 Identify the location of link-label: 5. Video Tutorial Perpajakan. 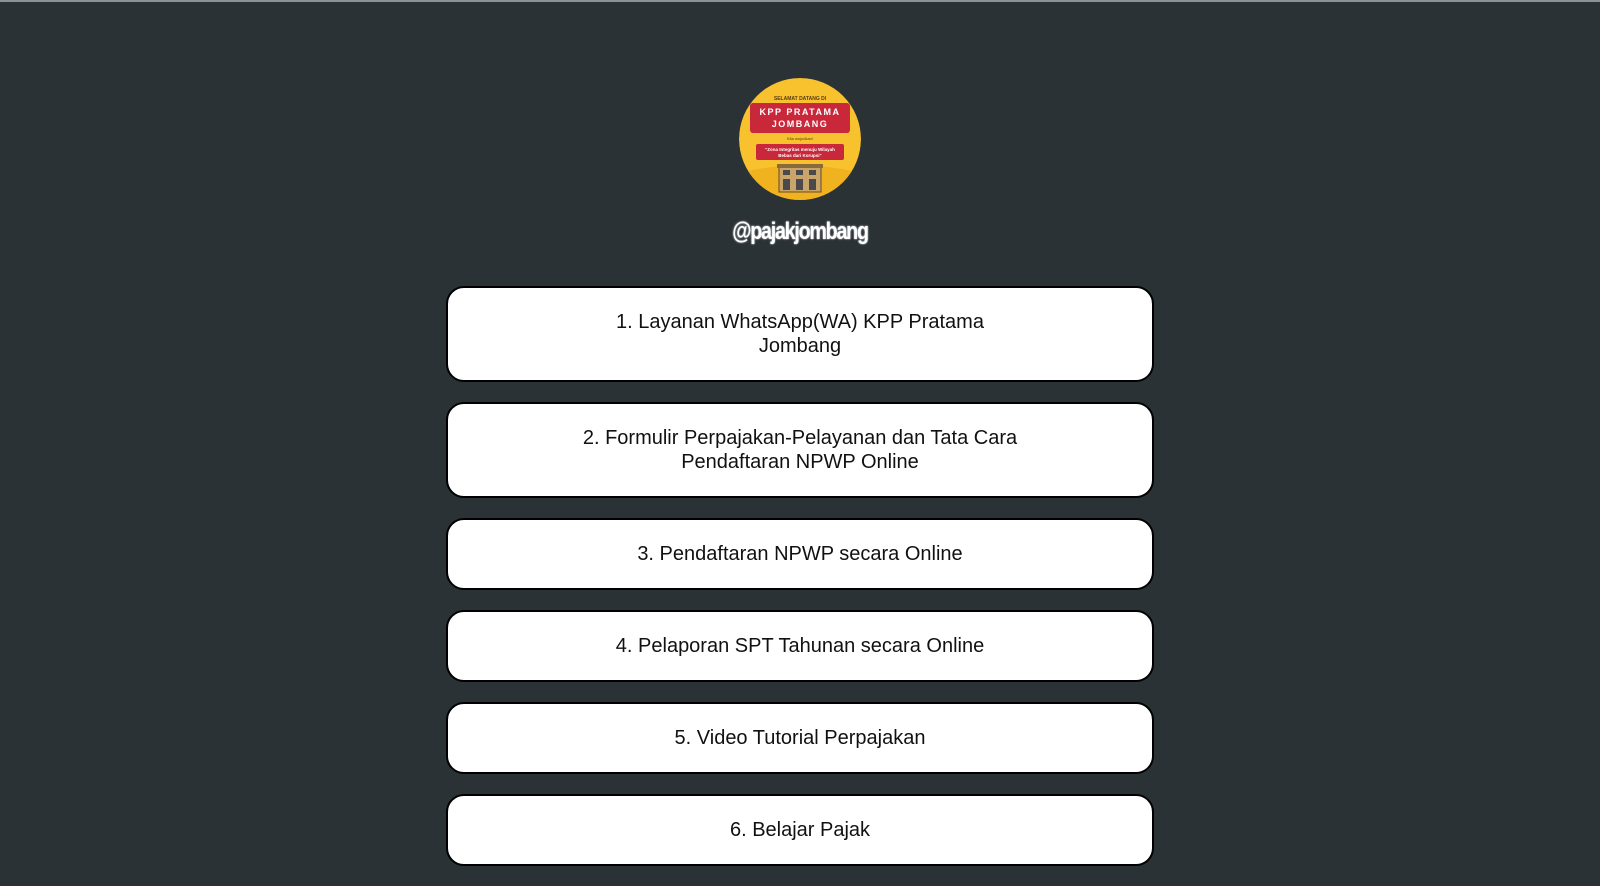
(800, 738).